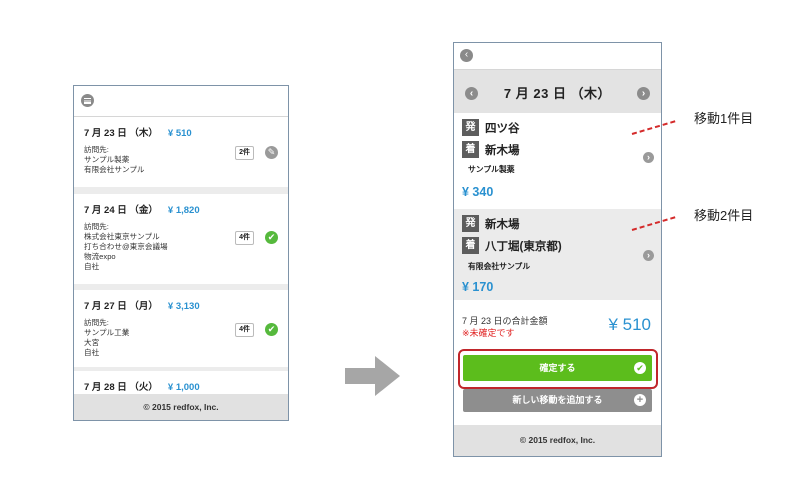  I want to click on arrival-row: 着新木場, so click(491, 150).